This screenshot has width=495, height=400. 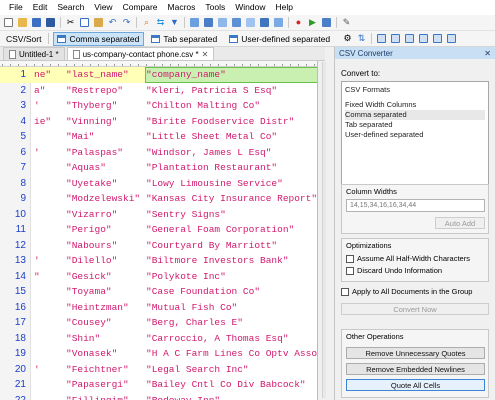 I want to click on record-macro-icon: ●, so click(x=298, y=22).